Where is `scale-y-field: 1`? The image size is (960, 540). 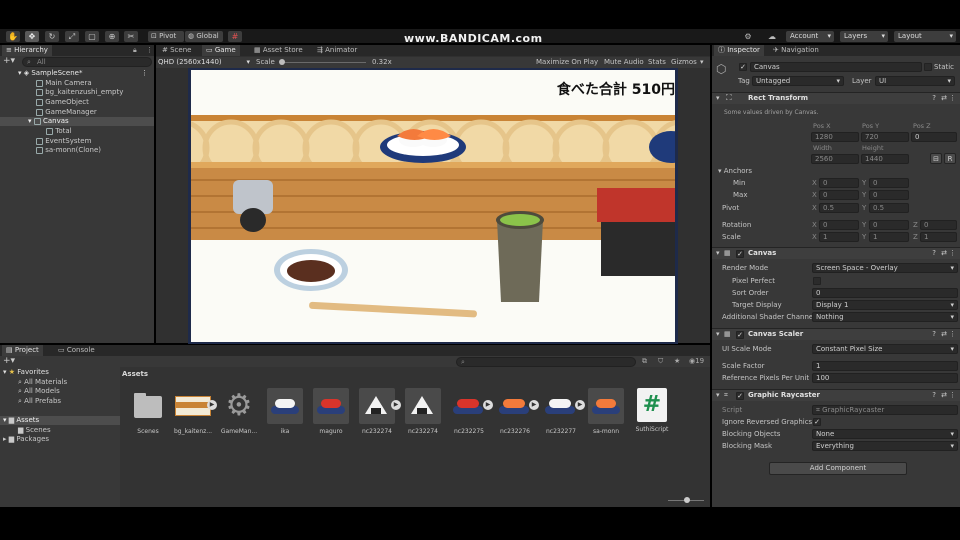 scale-y-field: 1 is located at coordinates (889, 237).